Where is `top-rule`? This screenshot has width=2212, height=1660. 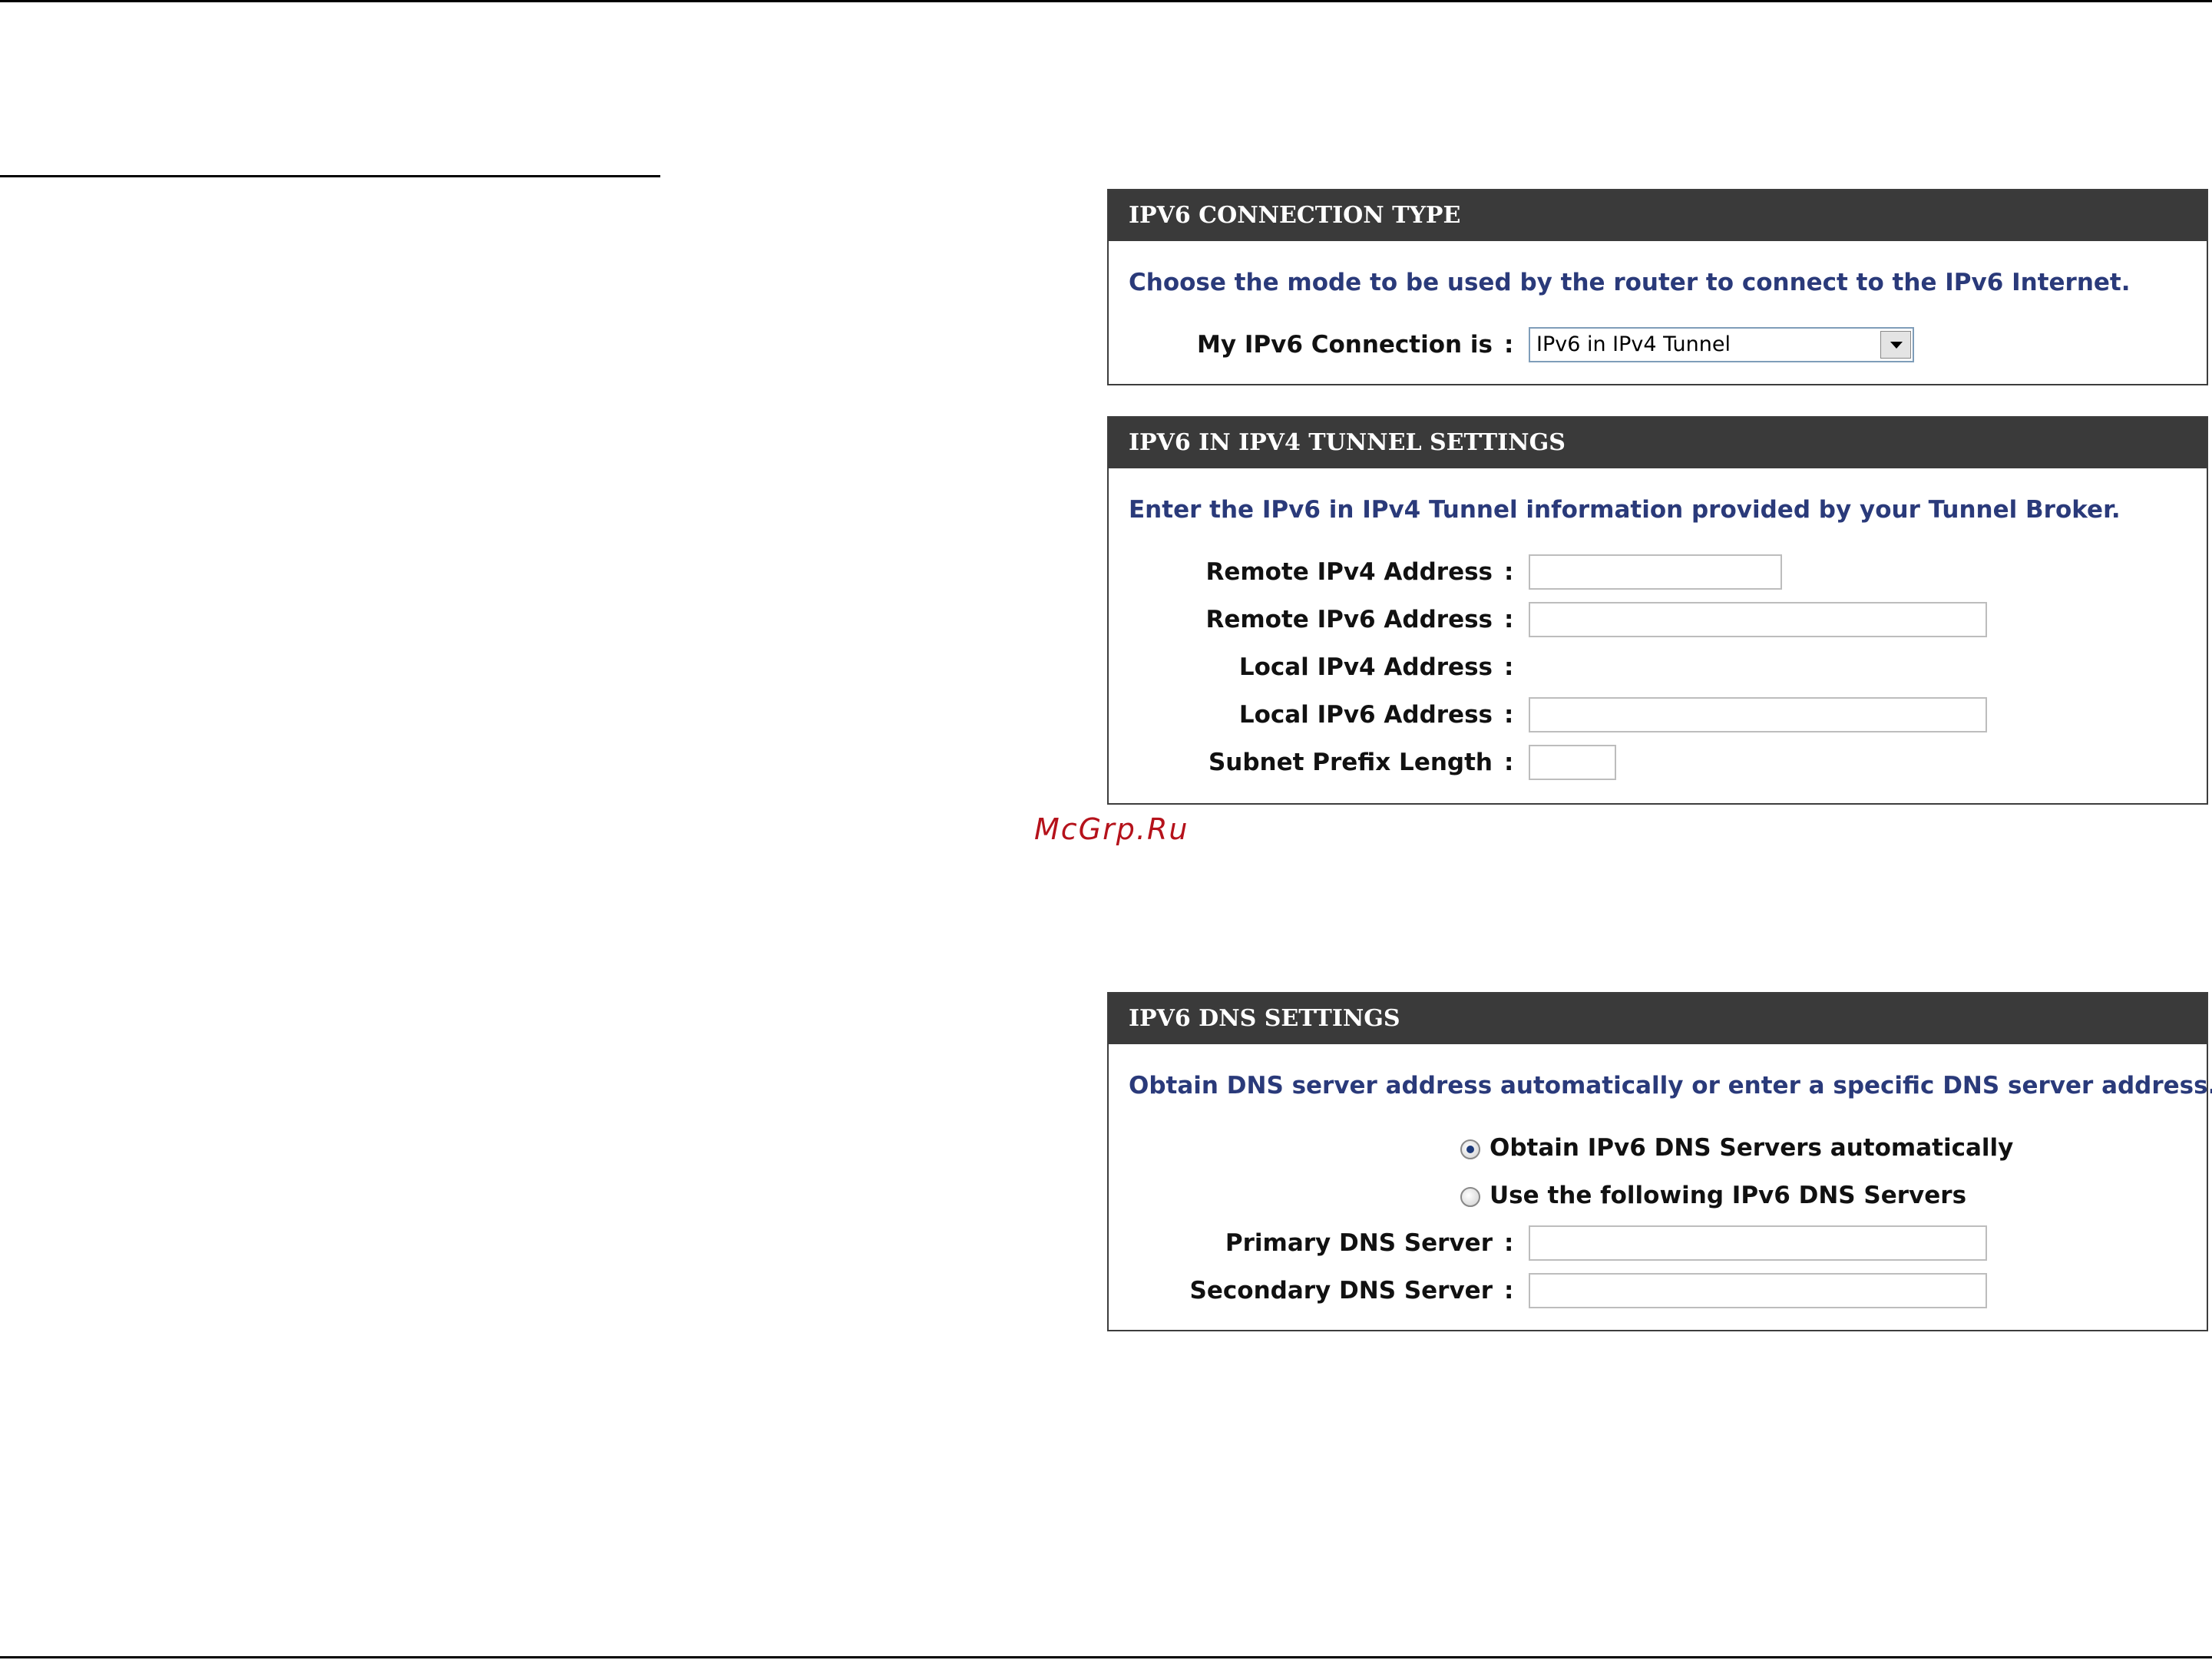 top-rule is located at coordinates (1106, 1).